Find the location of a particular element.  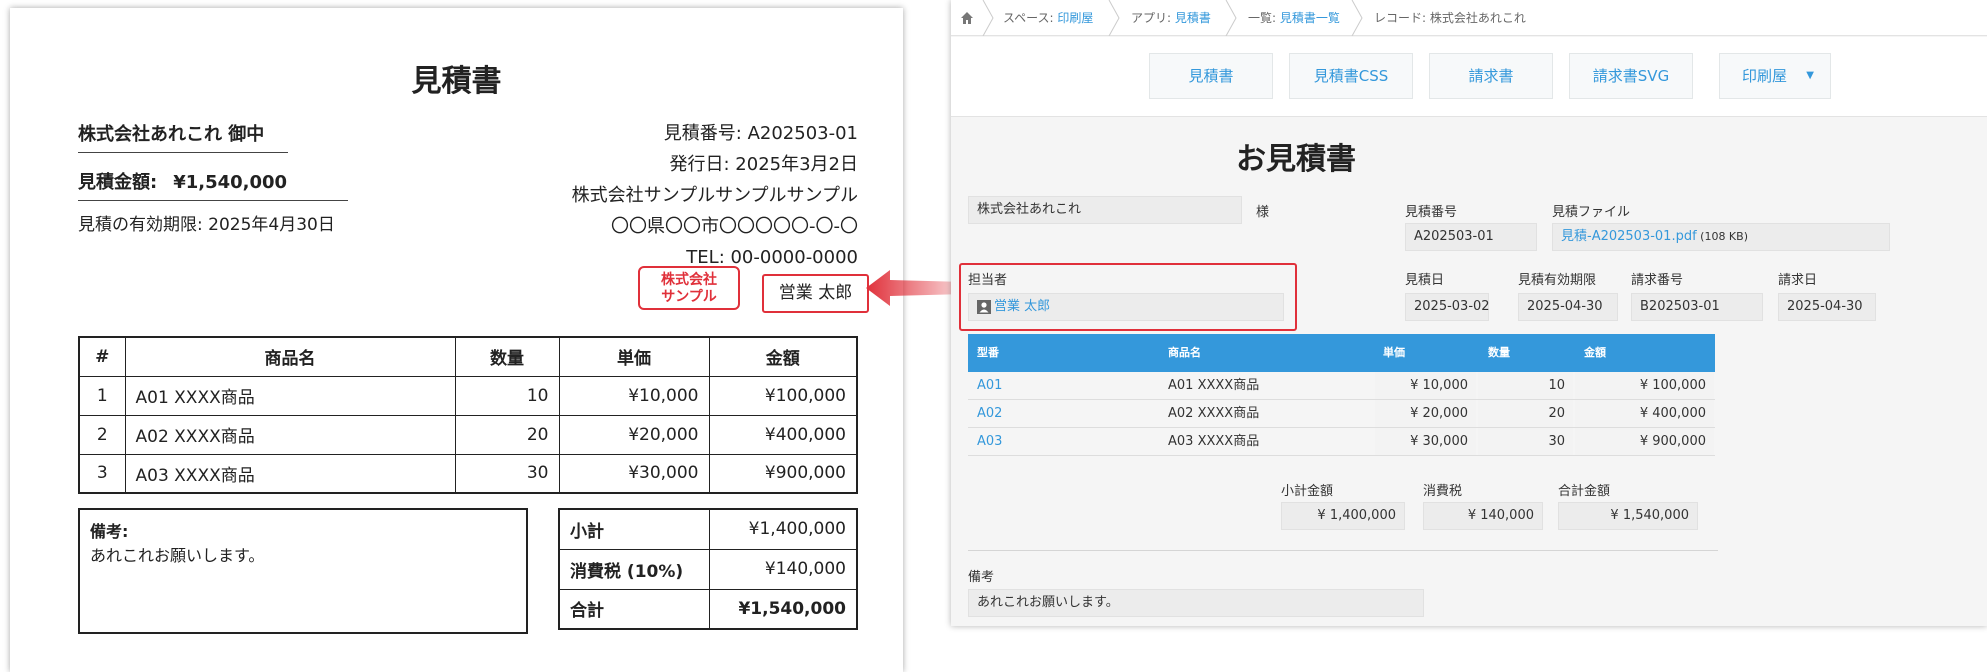

tax-field: ¥ 140,000 is located at coordinates (1483, 516).